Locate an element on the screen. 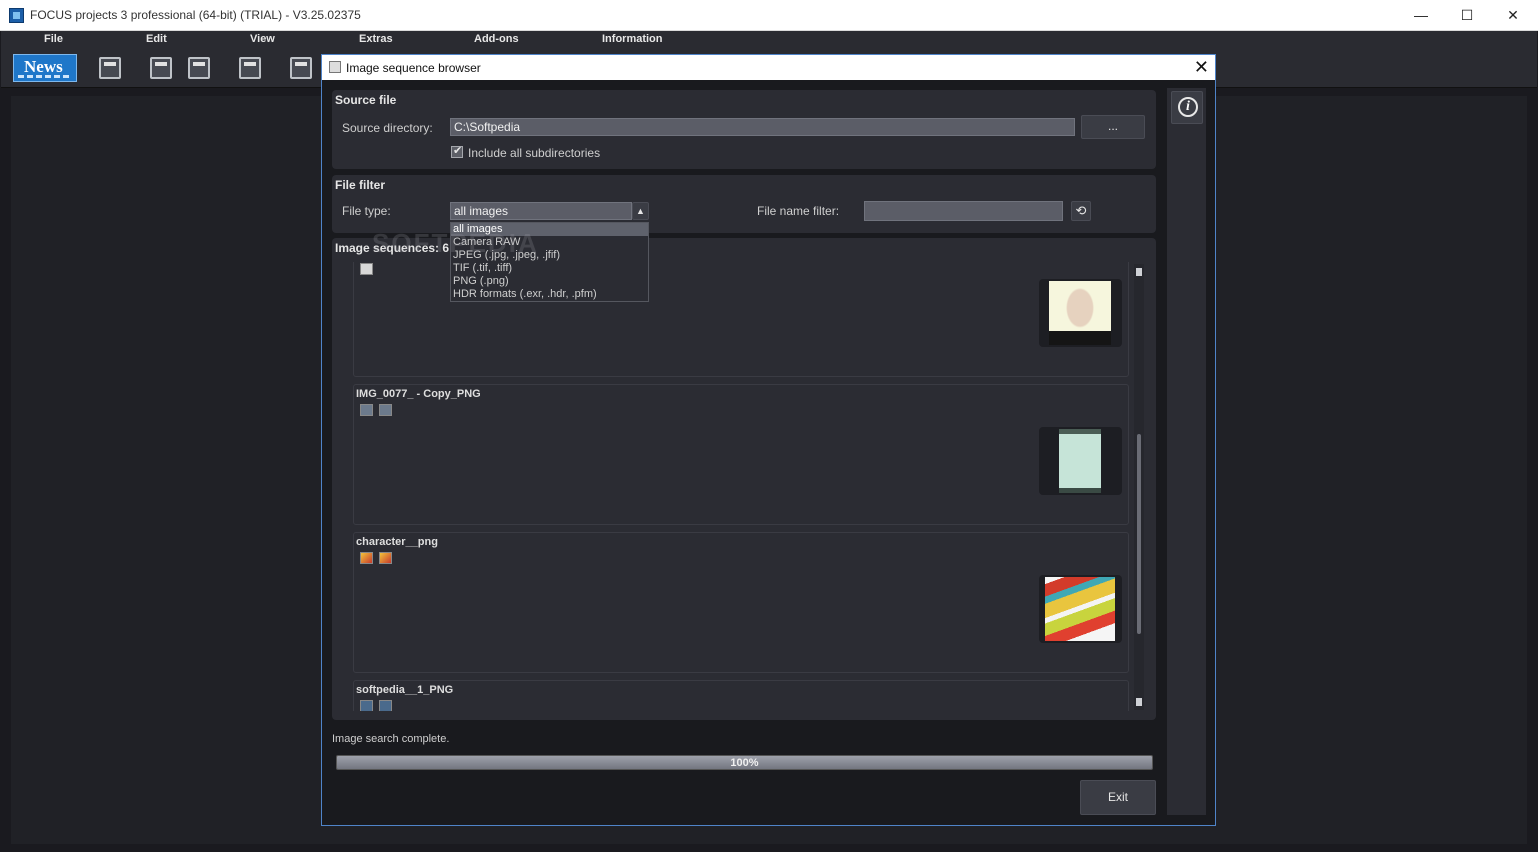  sequence-name: softpedia__1_PNG is located at coordinates (405, 690).